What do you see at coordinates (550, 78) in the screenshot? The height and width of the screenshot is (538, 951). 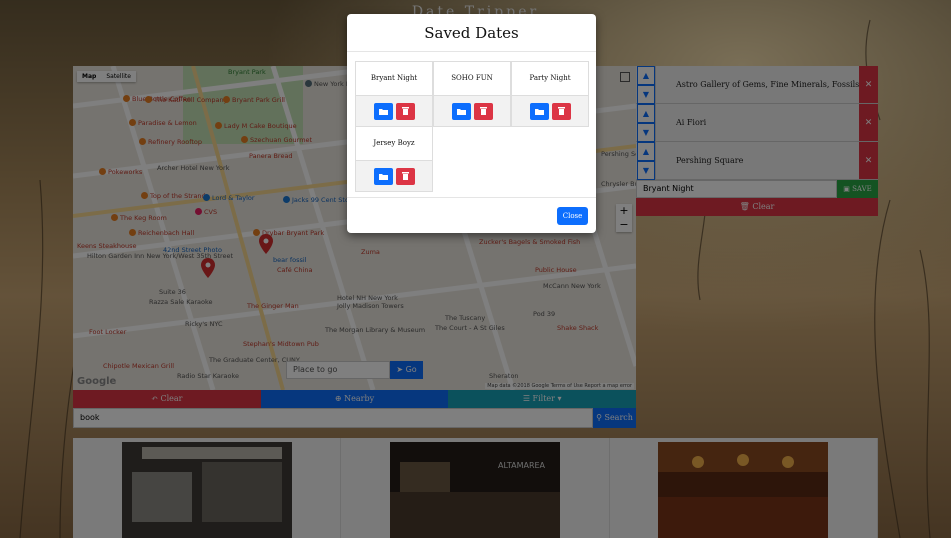 I see `saved-date-name: Party Night` at bounding box center [550, 78].